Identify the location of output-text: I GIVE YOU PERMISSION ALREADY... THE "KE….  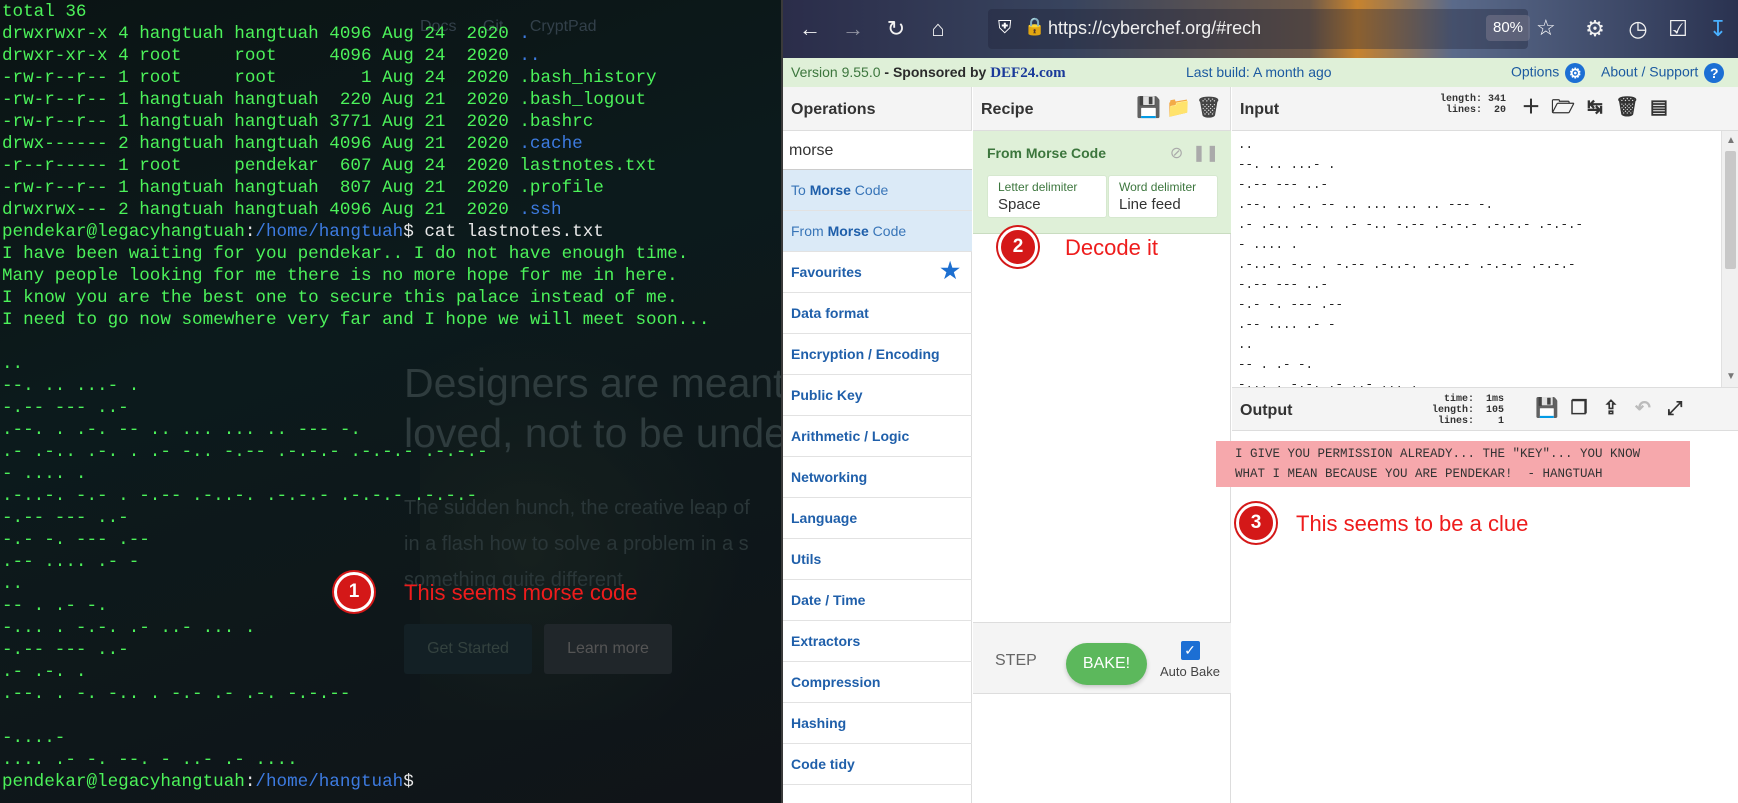
(1453, 464).